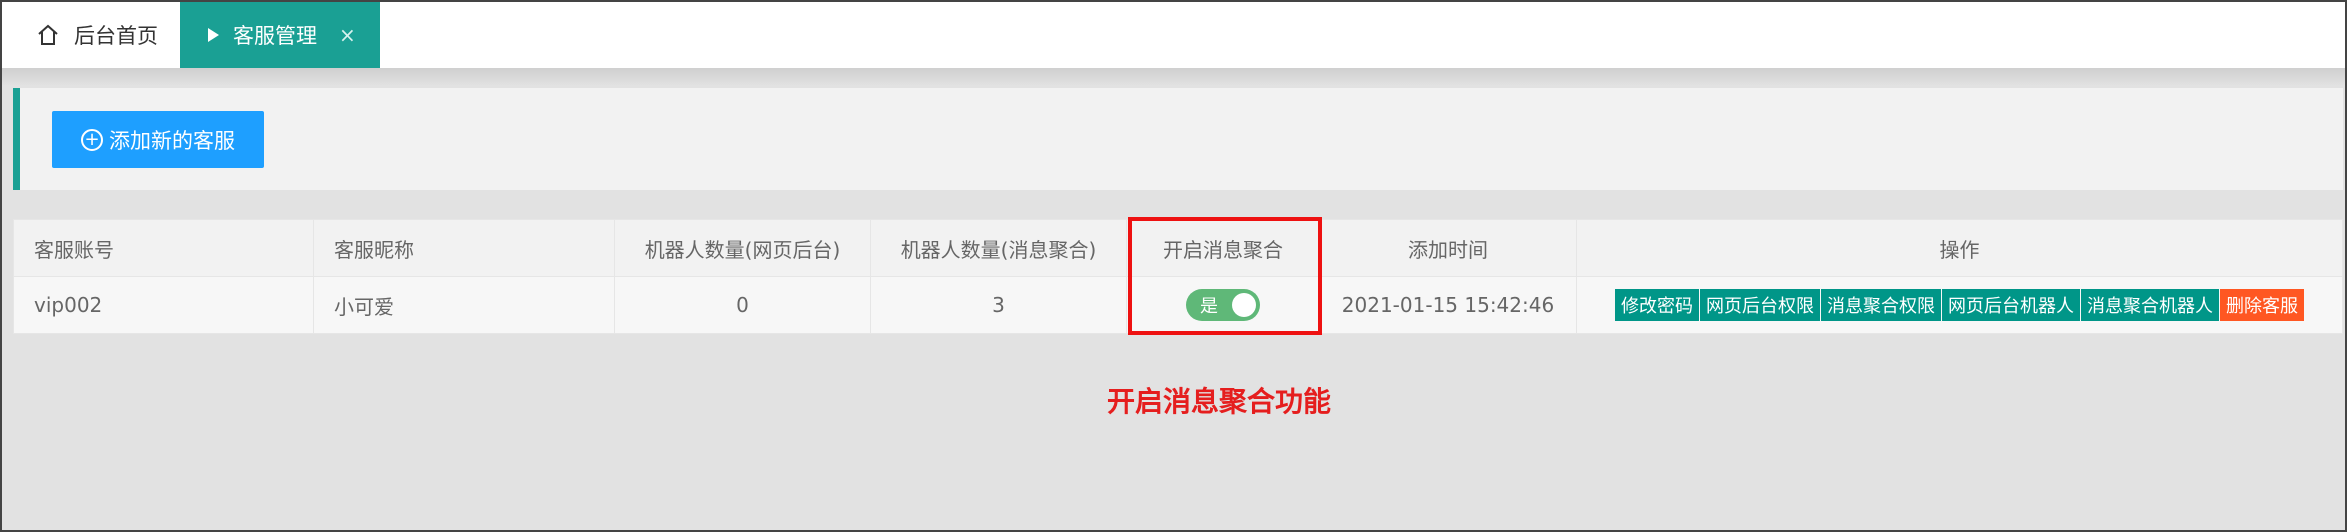  What do you see at coordinates (48, 34) in the screenshot?
I see `home-icon` at bounding box center [48, 34].